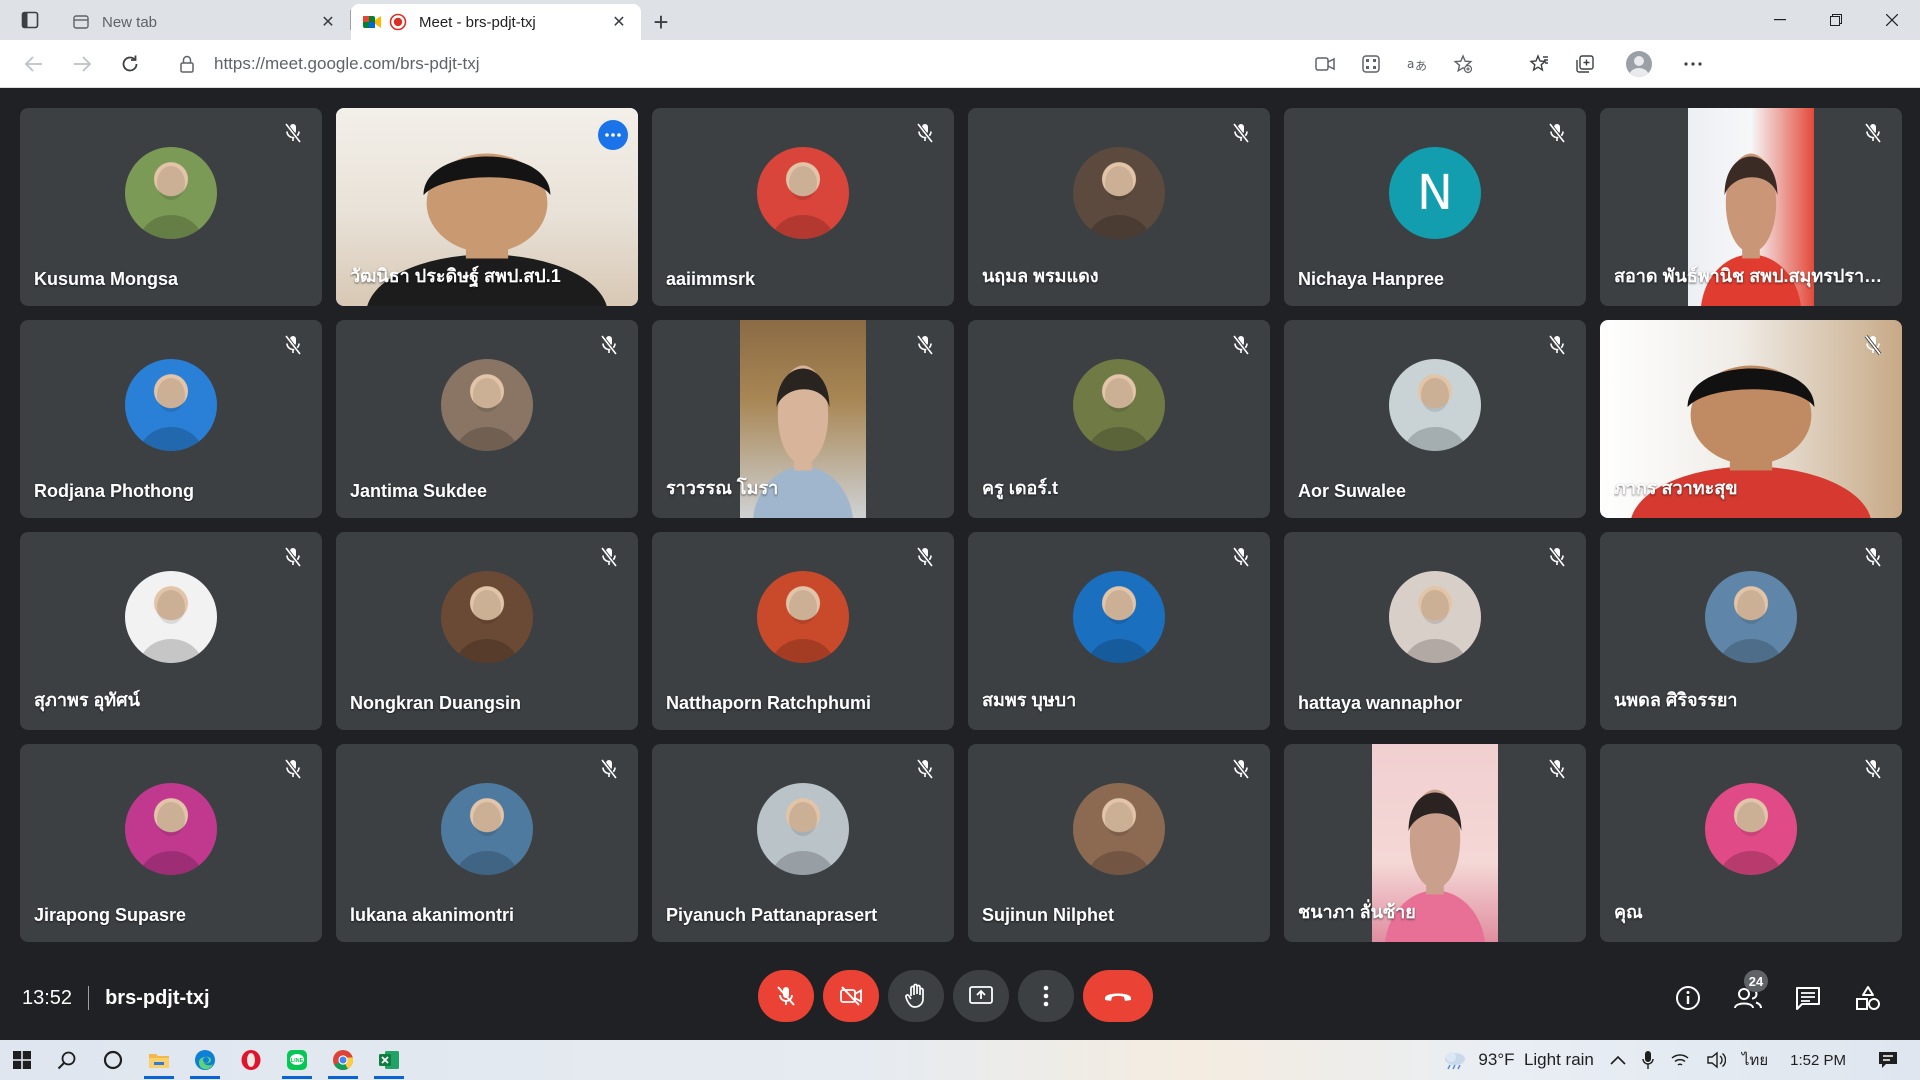  I want to click on svg-text: LINE, so click(297, 1061).